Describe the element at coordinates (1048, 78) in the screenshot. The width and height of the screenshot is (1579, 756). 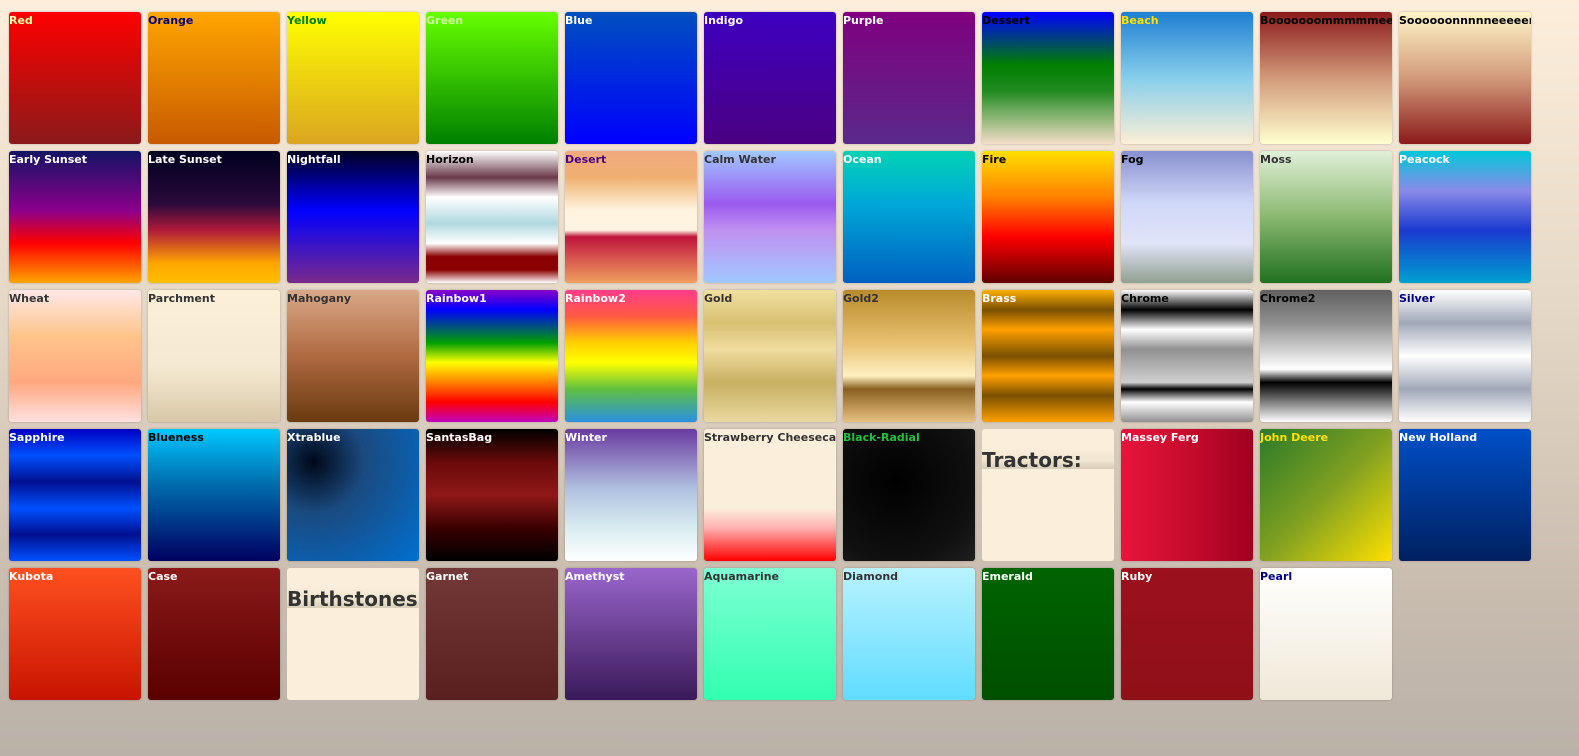
I see `gradient-swatch: Dessert` at that location.